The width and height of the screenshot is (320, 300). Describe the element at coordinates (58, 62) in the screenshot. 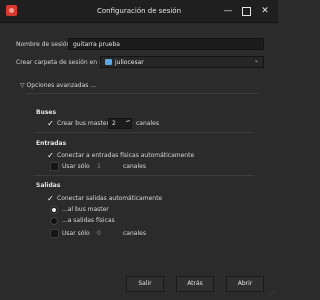

I see `session-folder-label: Crear carpeta de sesión en :` at that location.